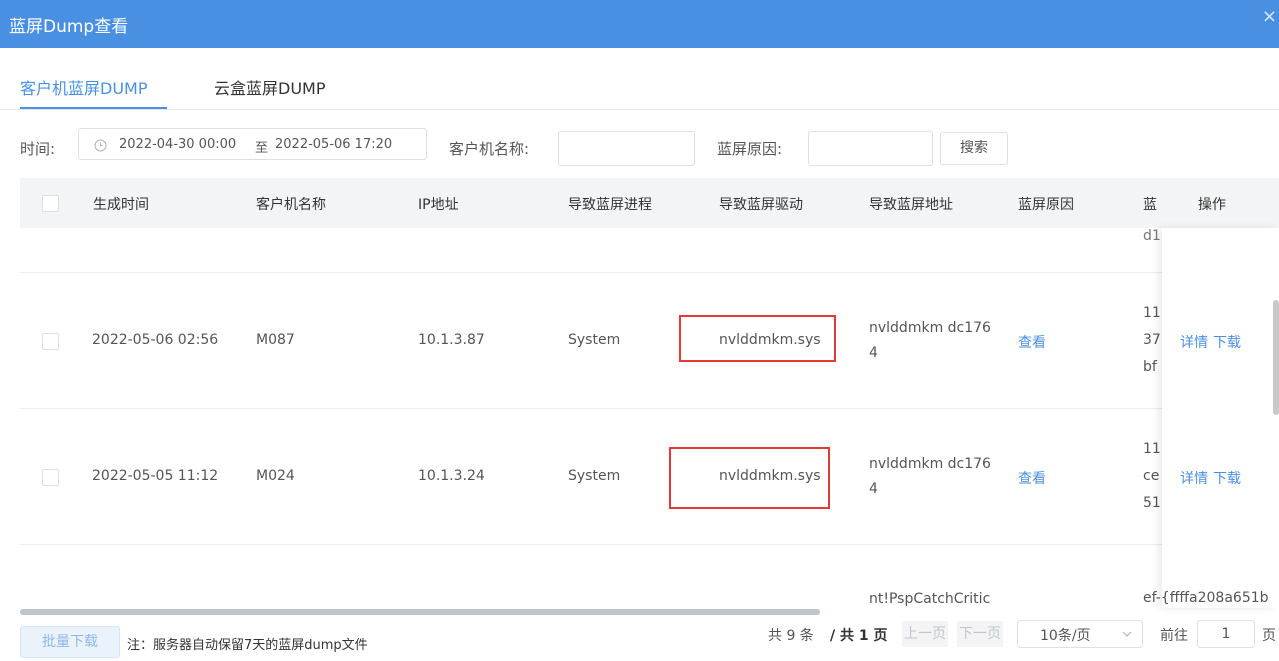 The image size is (1279, 661). What do you see at coordinates (974, 148) in the screenshot?
I see `search-button: 搜索` at bounding box center [974, 148].